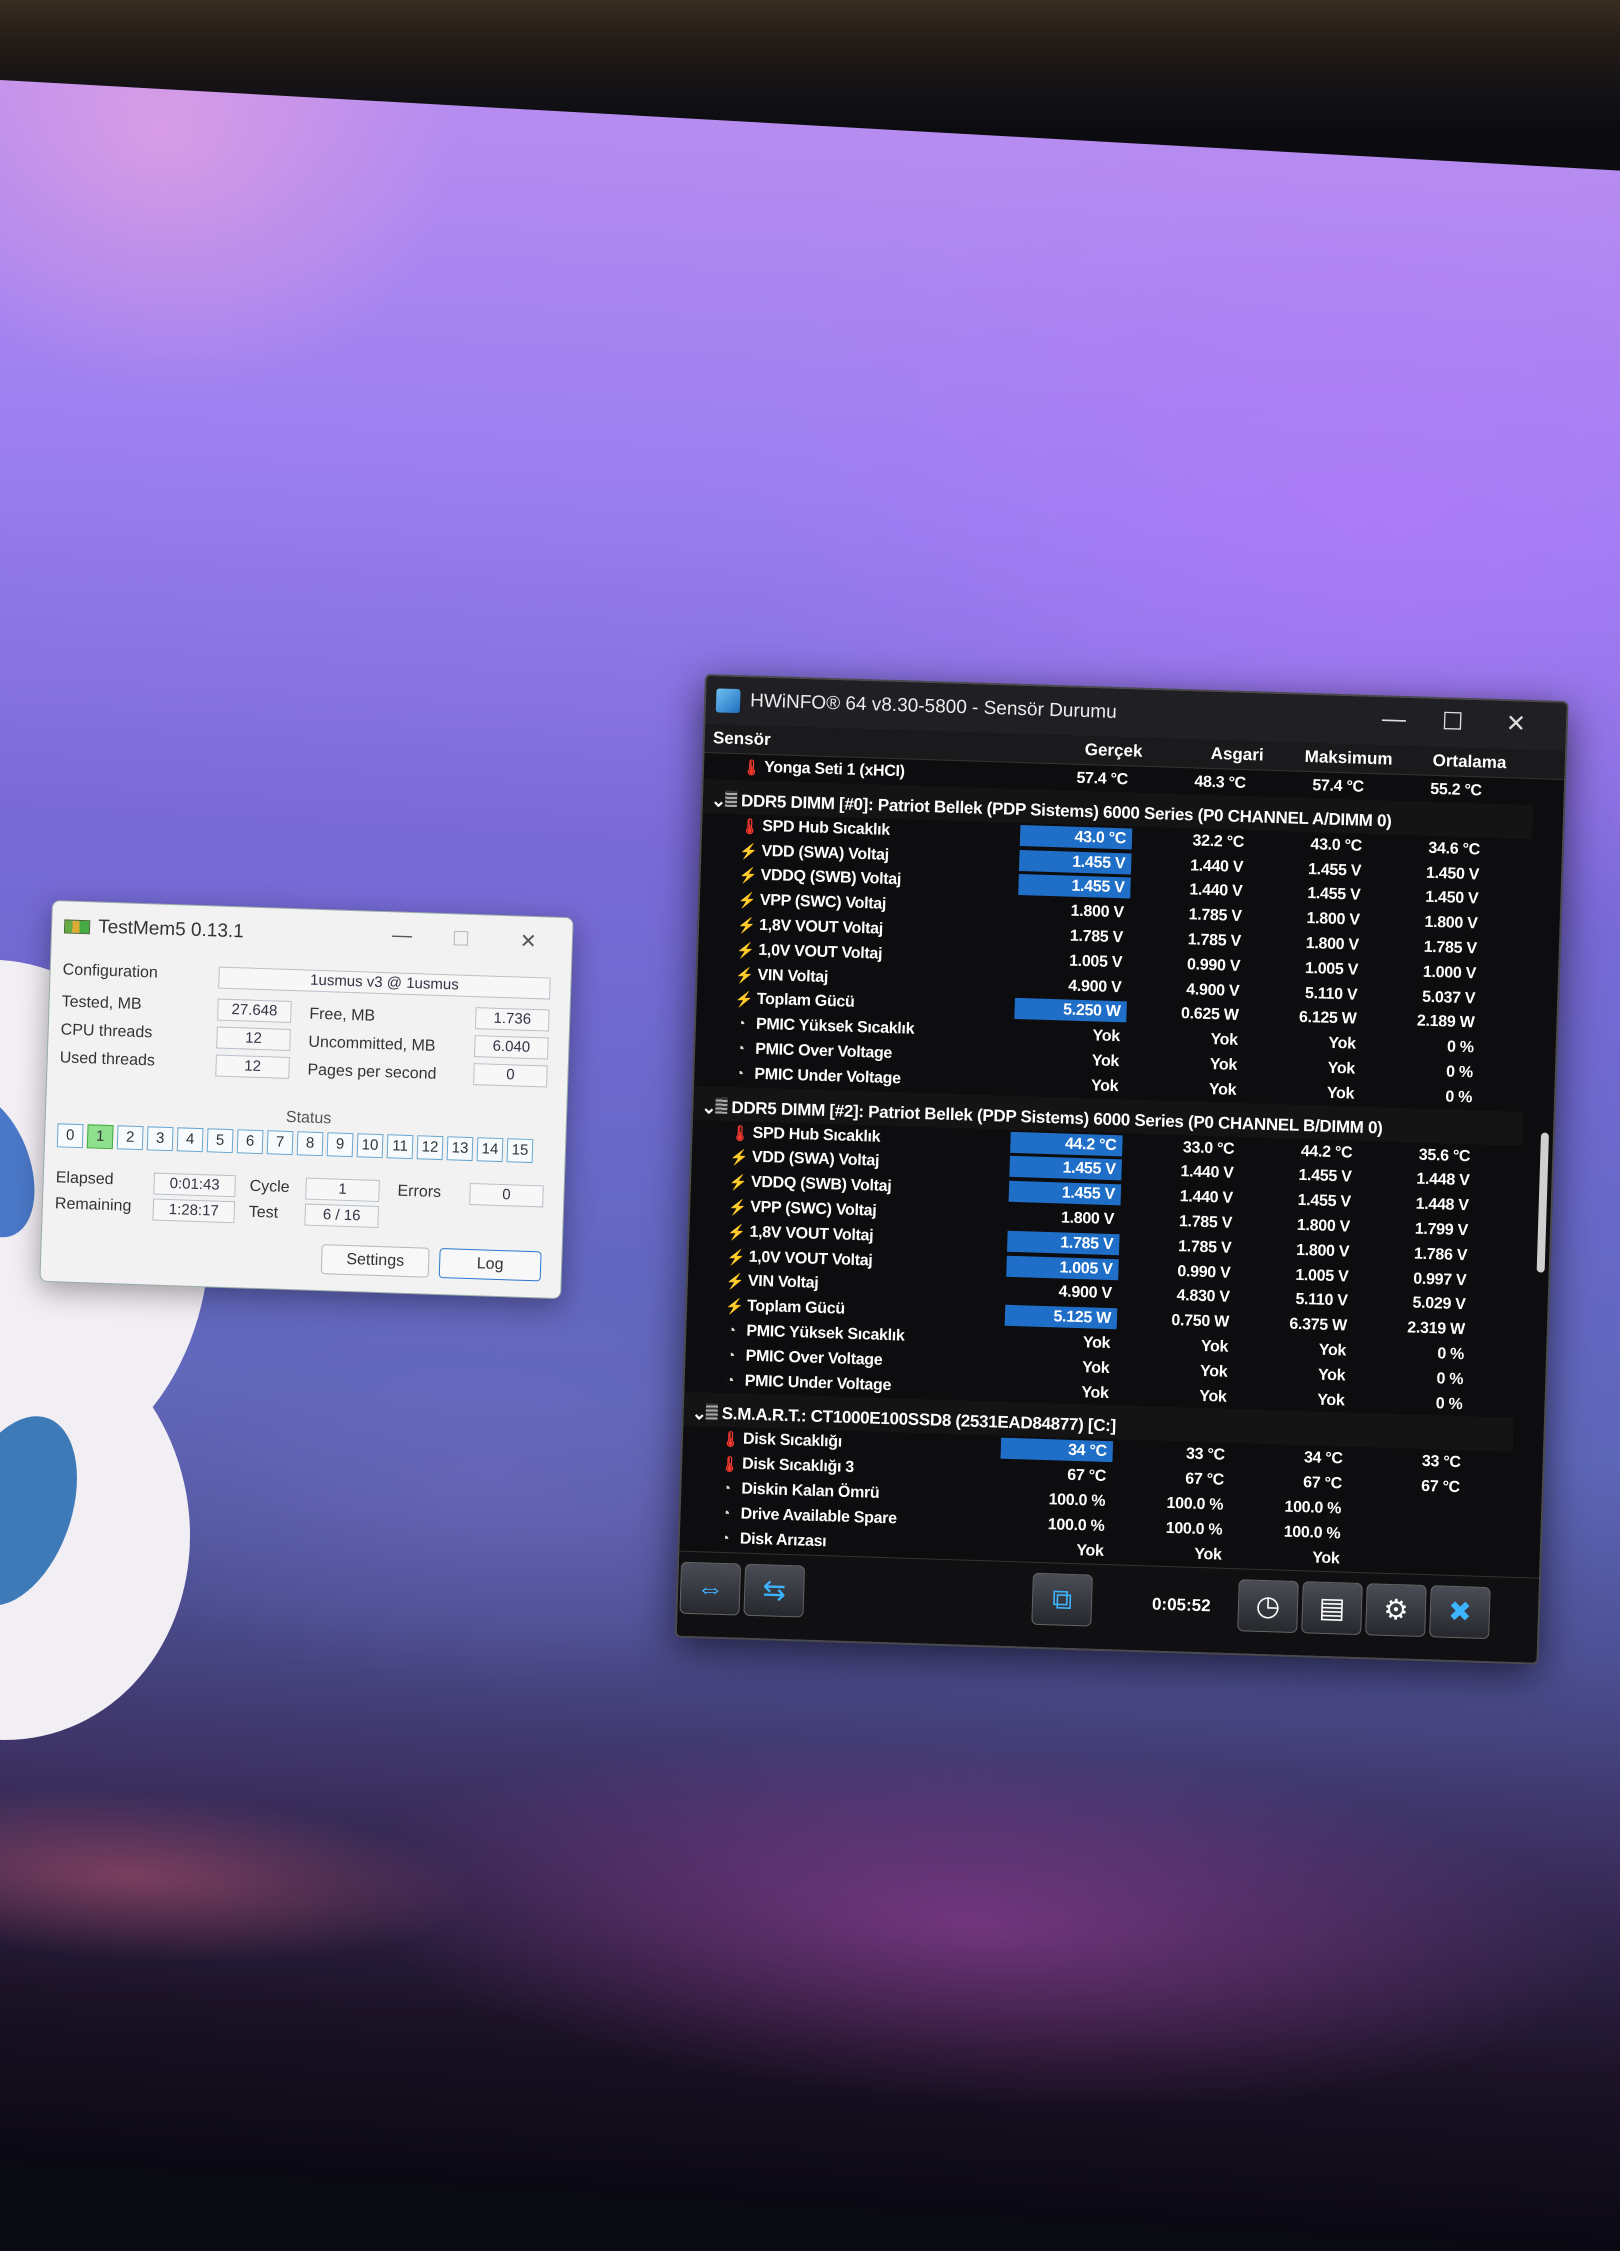  Describe the element at coordinates (1469, 762) in the screenshot. I see `column-avg: Ortalama` at that location.